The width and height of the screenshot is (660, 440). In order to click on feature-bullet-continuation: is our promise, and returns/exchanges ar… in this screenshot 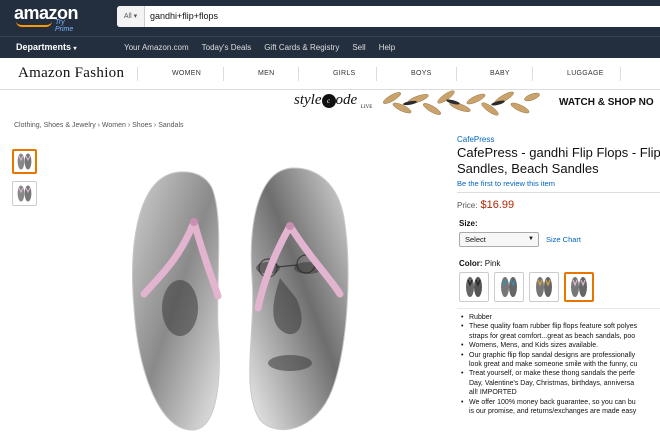, I will do `click(553, 412)`.